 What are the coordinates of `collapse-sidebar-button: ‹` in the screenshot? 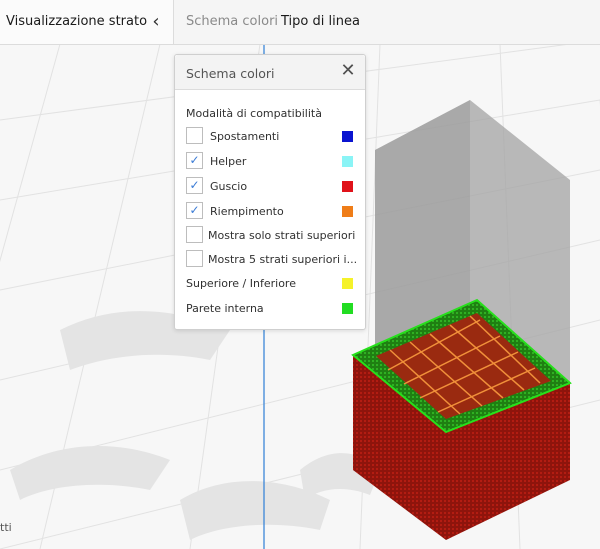 It's located at (156, 22).